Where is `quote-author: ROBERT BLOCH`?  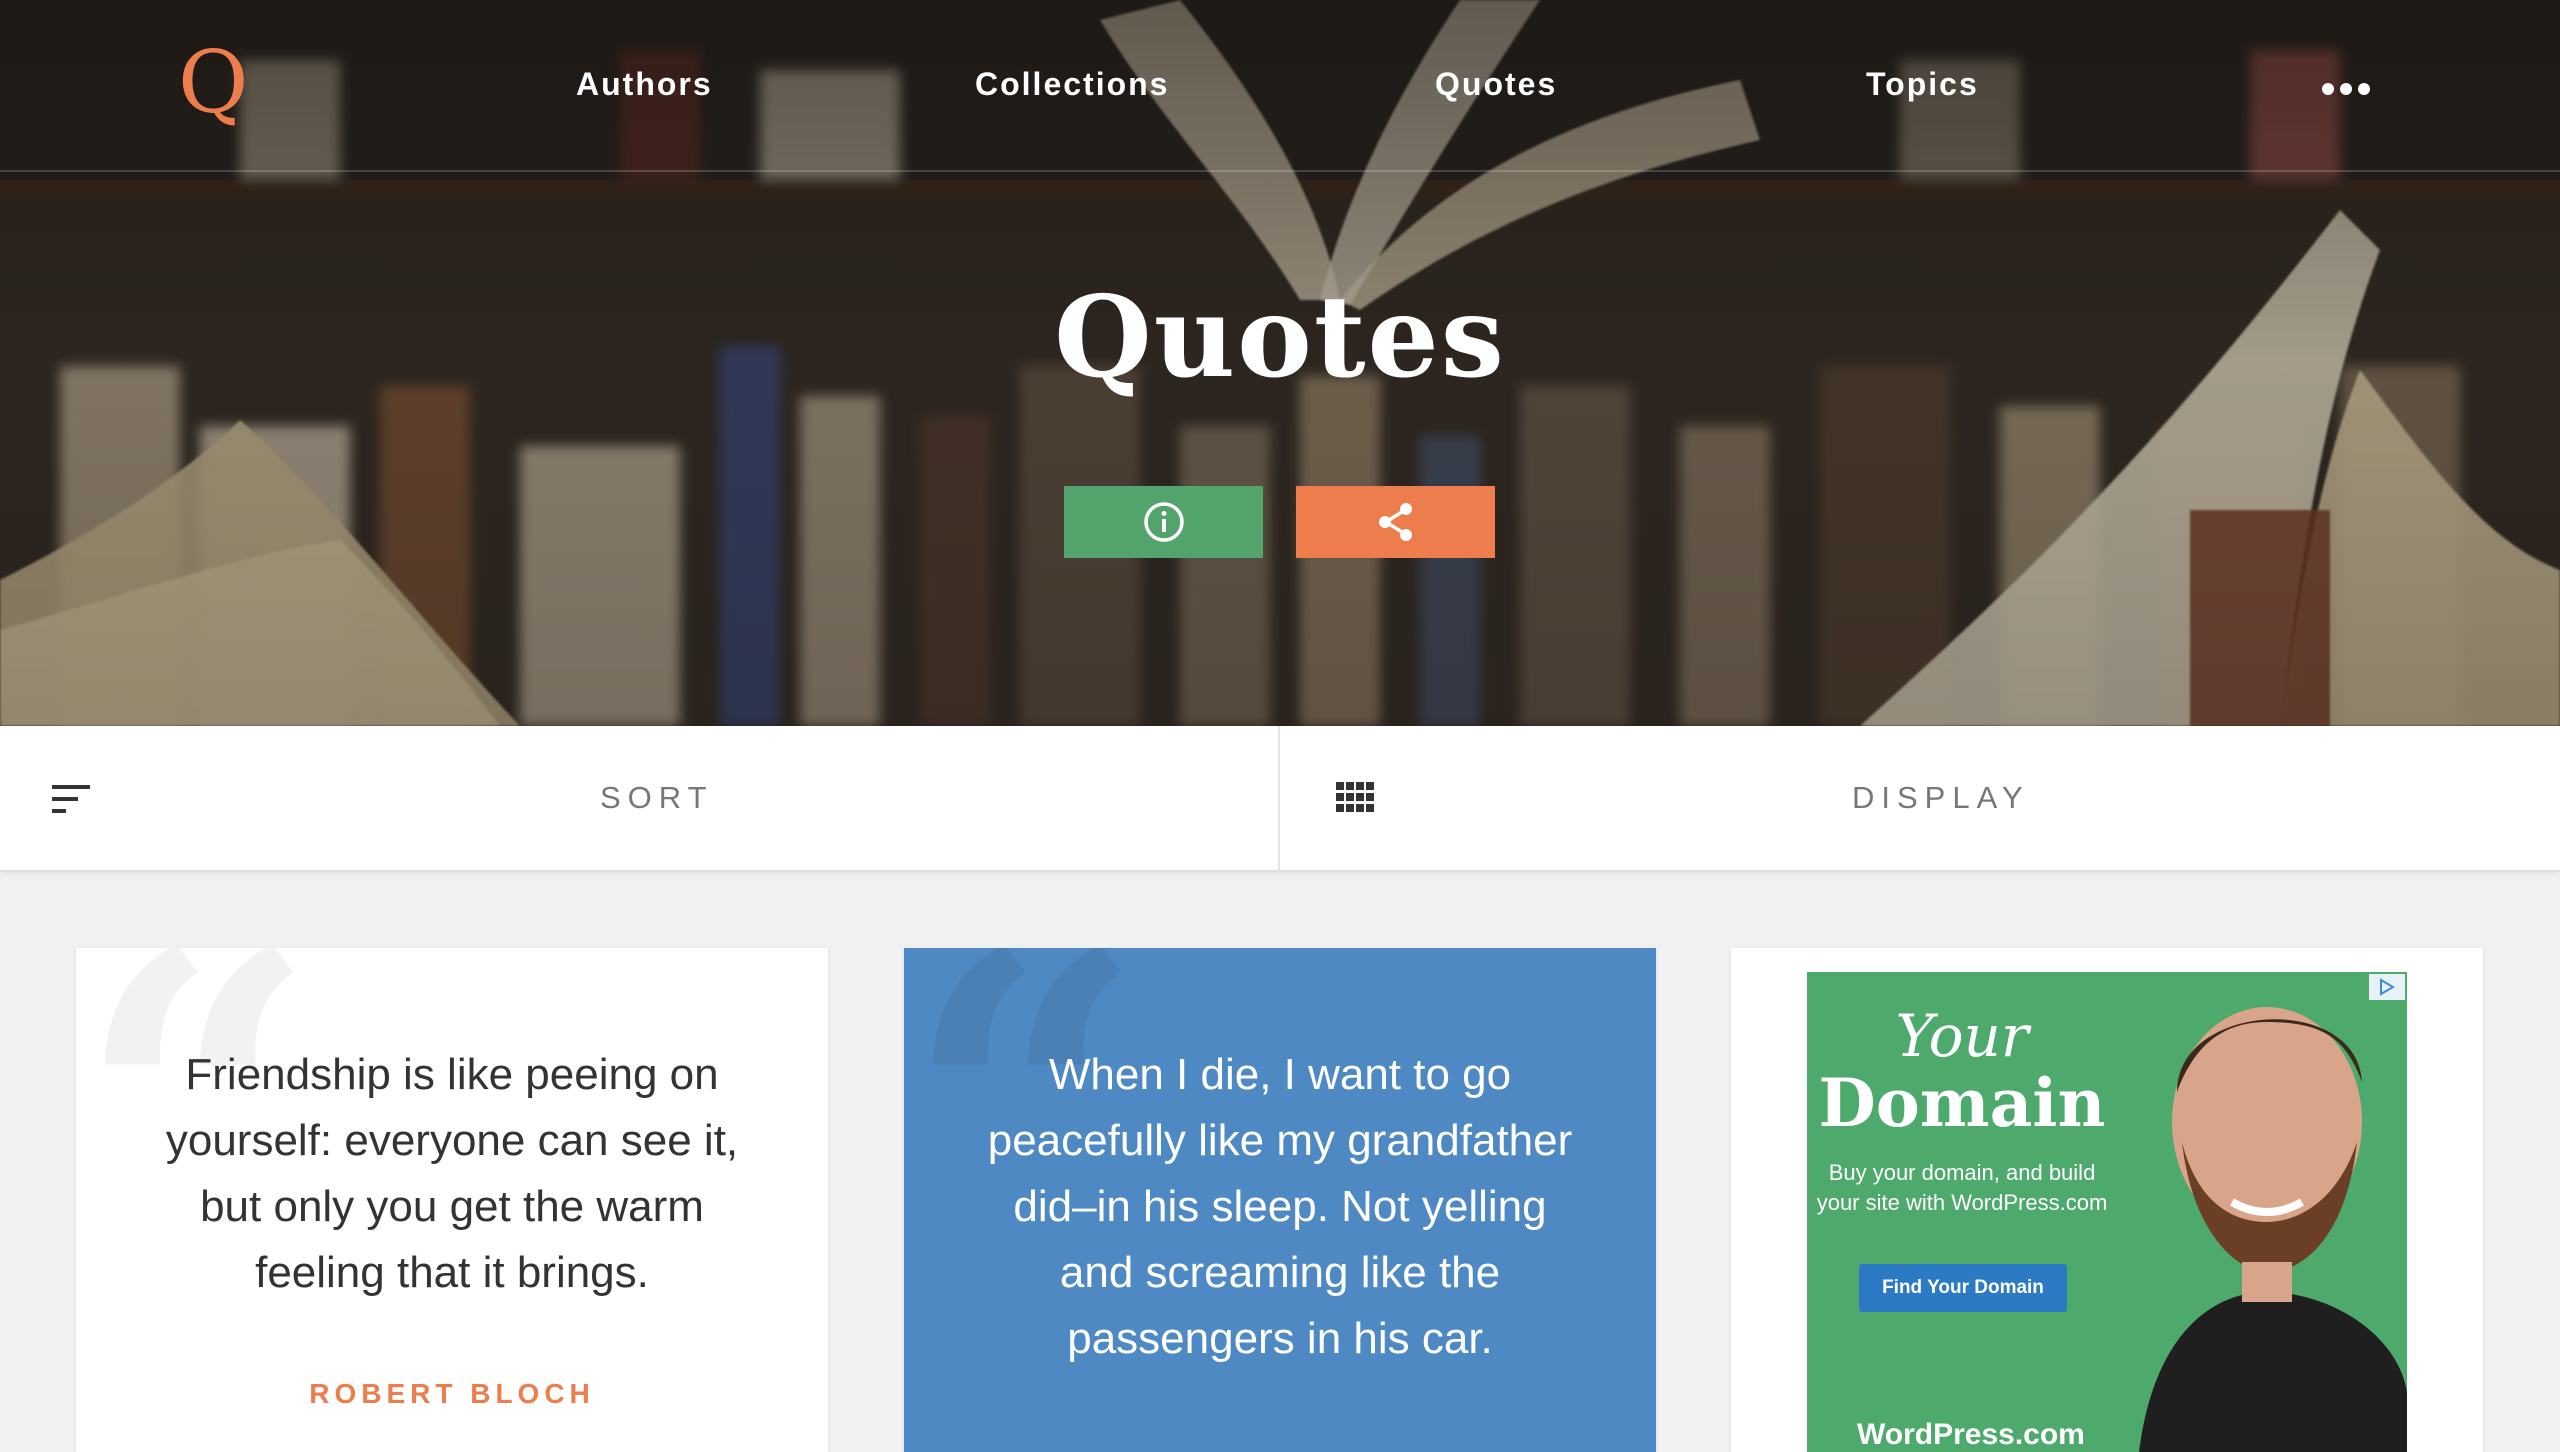
quote-author: ROBERT BLOCH is located at coordinates (452, 1394).